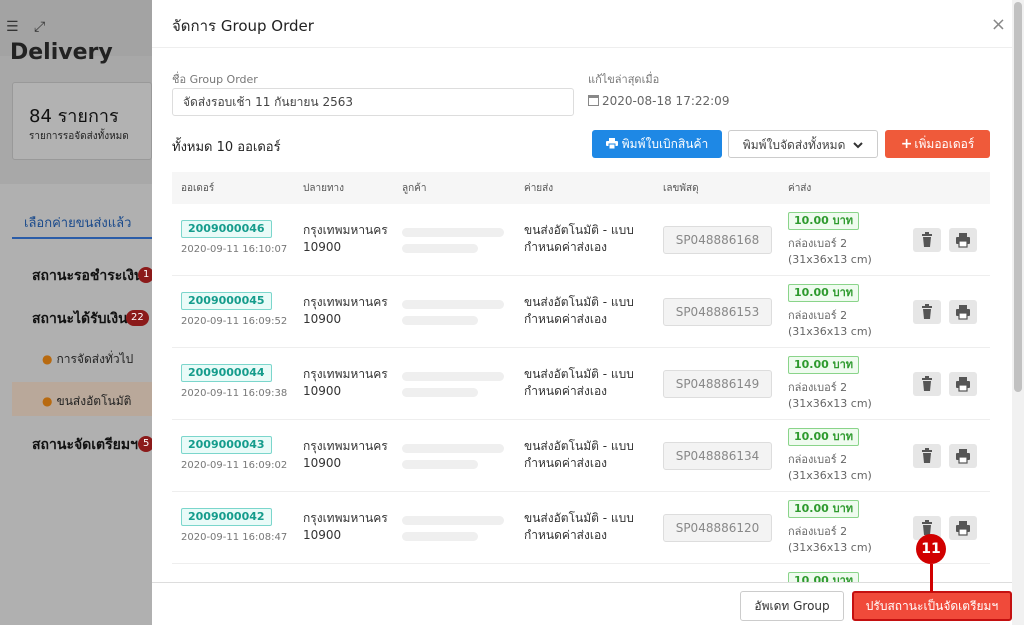 This screenshot has height=625, width=1024. Describe the element at coordinates (77, 222) in the screenshot. I see `tab-selected-carrier: เลือกค่ายขนส่งแล้ว` at that location.